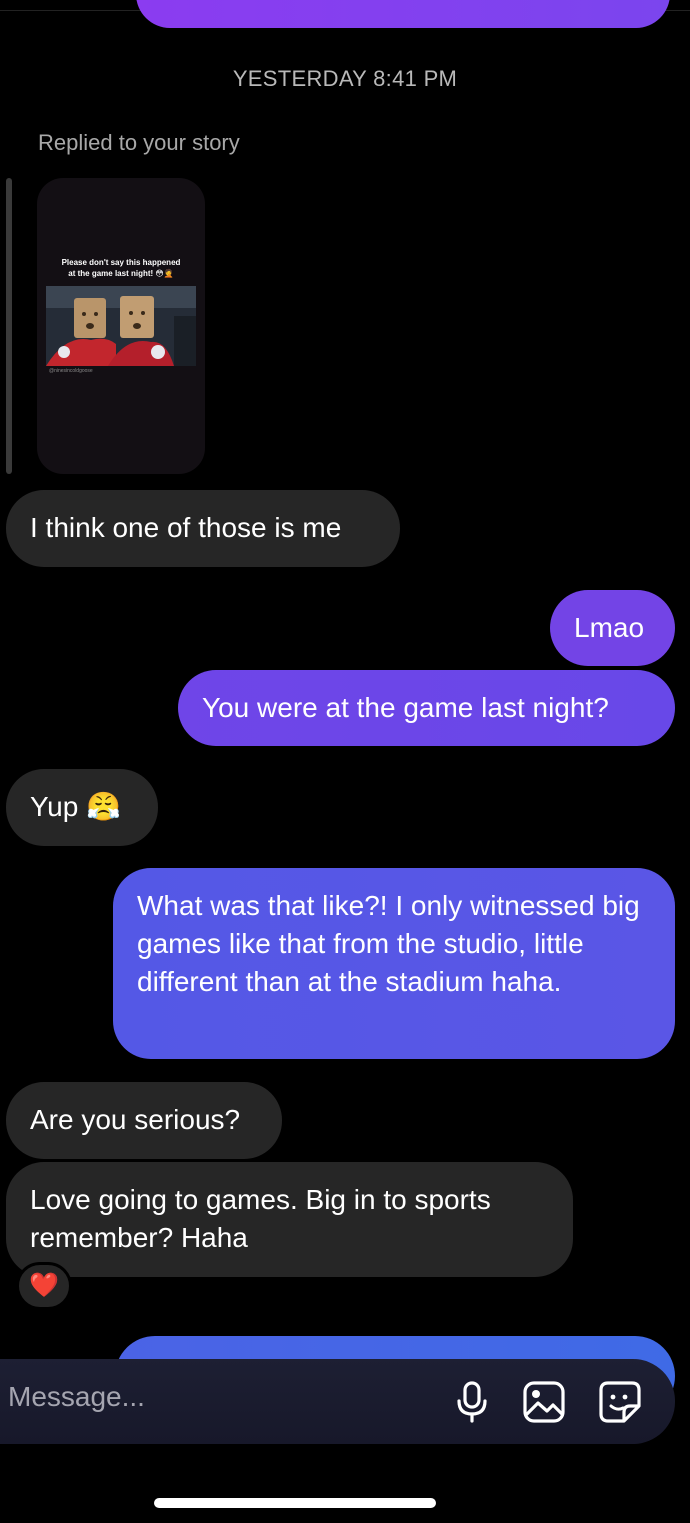 This screenshot has height=1523, width=690. What do you see at coordinates (71, 371) in the screenshot?
I see `story-credit: @ninesincoldgoose` at bounding box center [71, 371].